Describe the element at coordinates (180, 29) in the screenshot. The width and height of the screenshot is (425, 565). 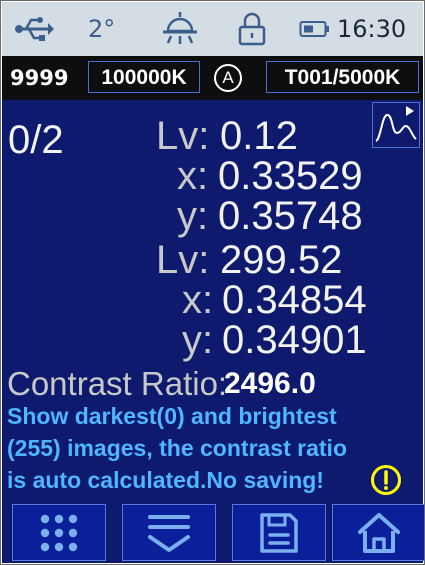
I see `siren-light-icon` at that location.